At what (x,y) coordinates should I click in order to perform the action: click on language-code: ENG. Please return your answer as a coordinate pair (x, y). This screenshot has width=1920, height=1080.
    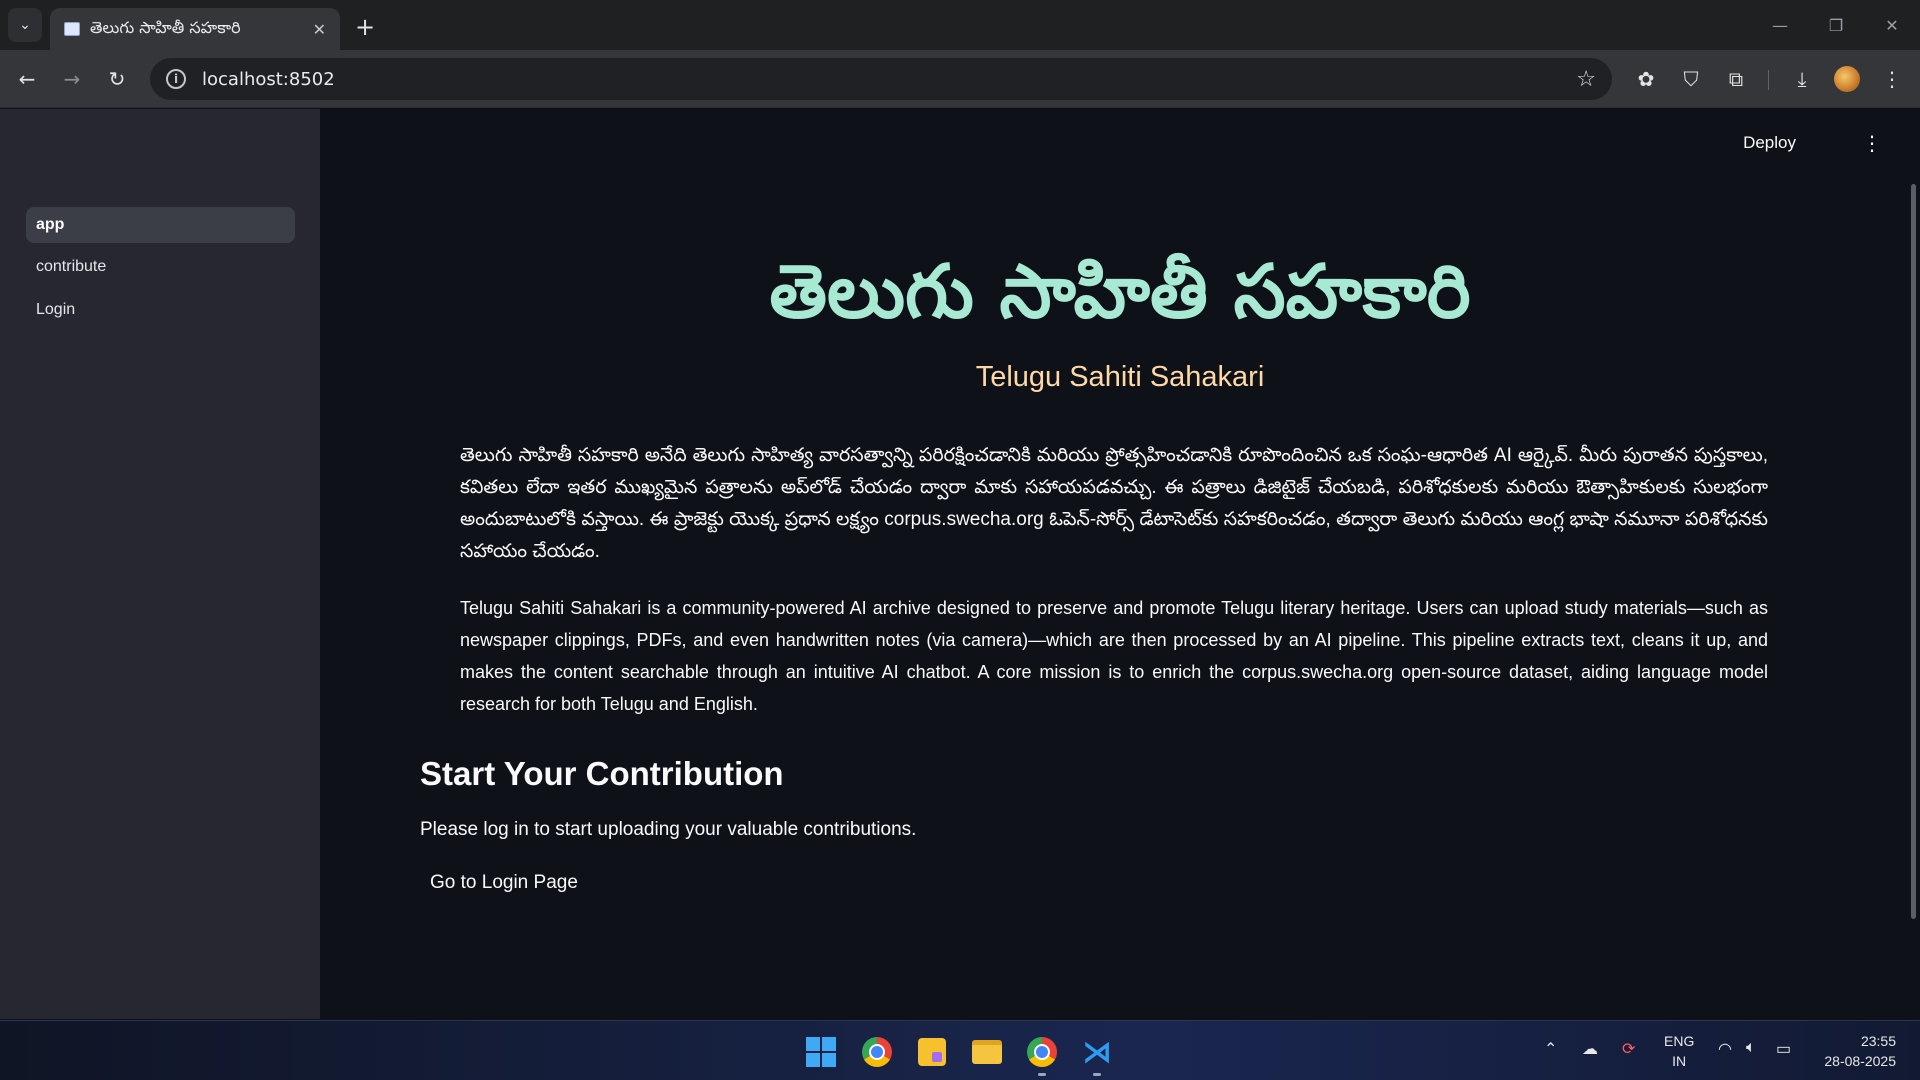
    Looking at the image, I should click on (1679, 1041).